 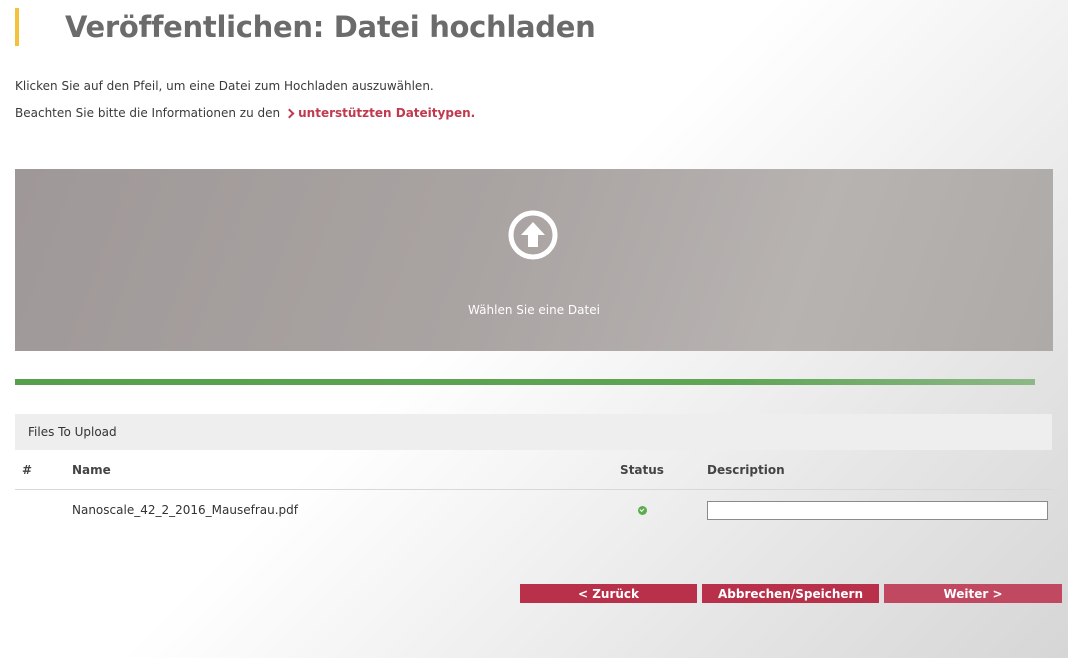 I want to click on next-button: Weiter >, so click(x=973, y=593).